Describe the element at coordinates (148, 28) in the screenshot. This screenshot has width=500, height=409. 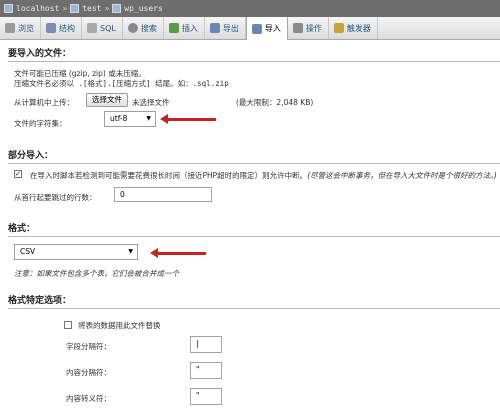
I see `tab-label: 搜索` at that location.